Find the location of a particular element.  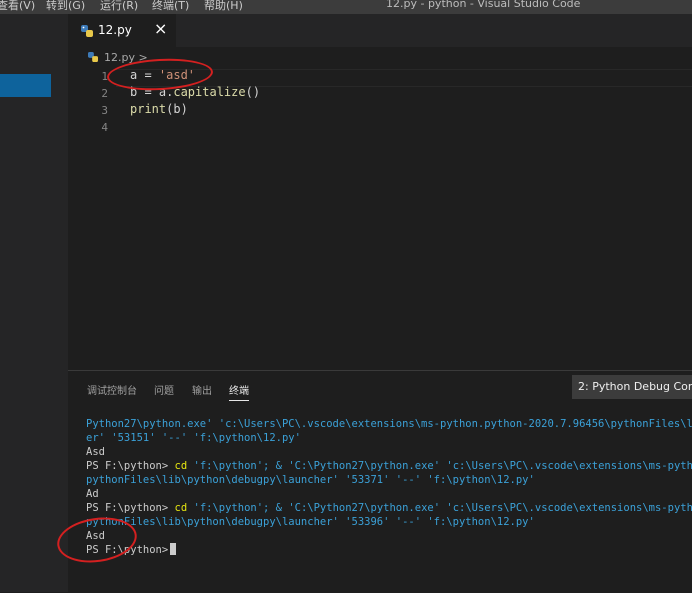

line-number: 4 is located at coordinates (104, 127).